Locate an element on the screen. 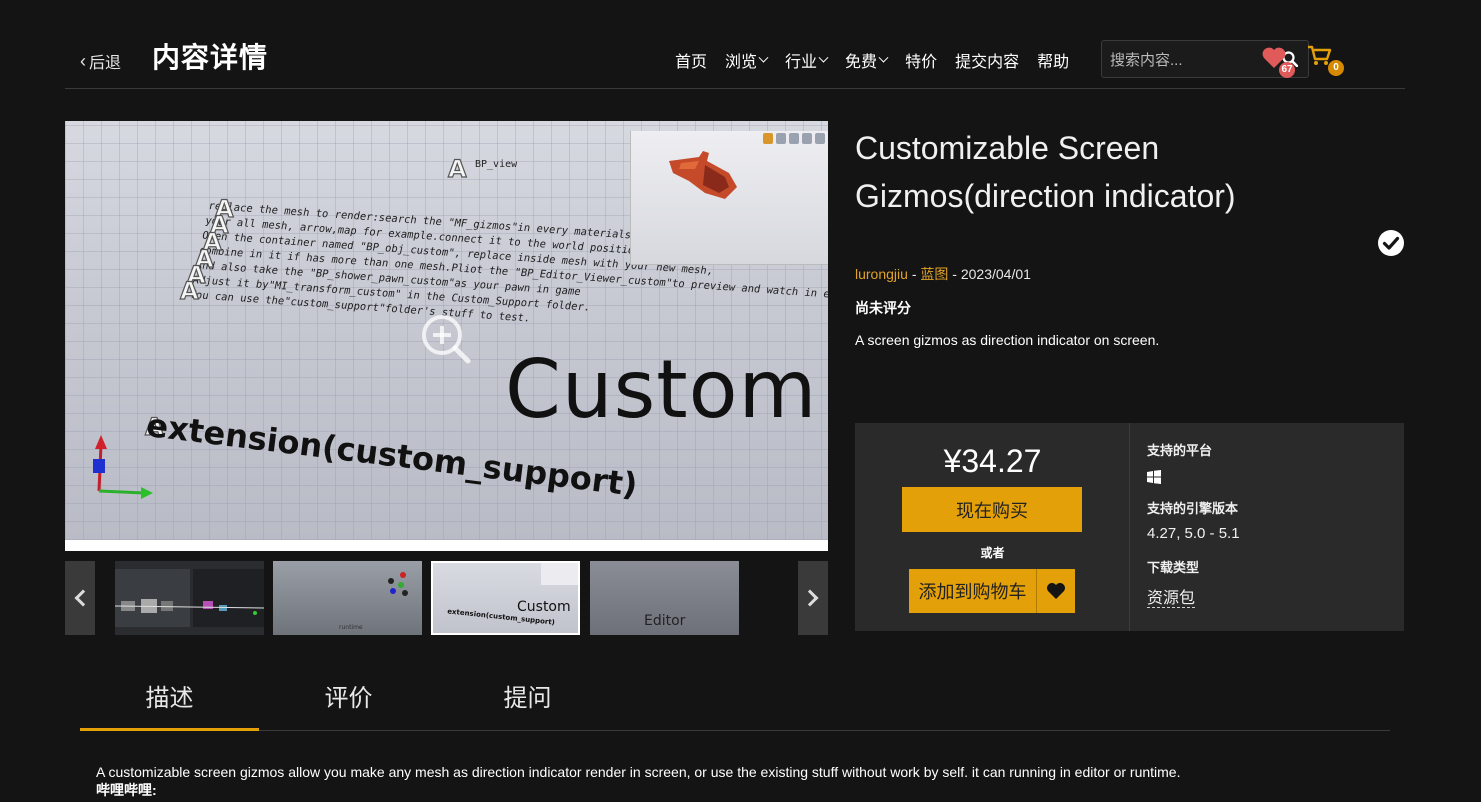 Image resolution: width=1481 pixels, height=802 pixels. nav-sale: 特价 is located at coordinates (921, 60).